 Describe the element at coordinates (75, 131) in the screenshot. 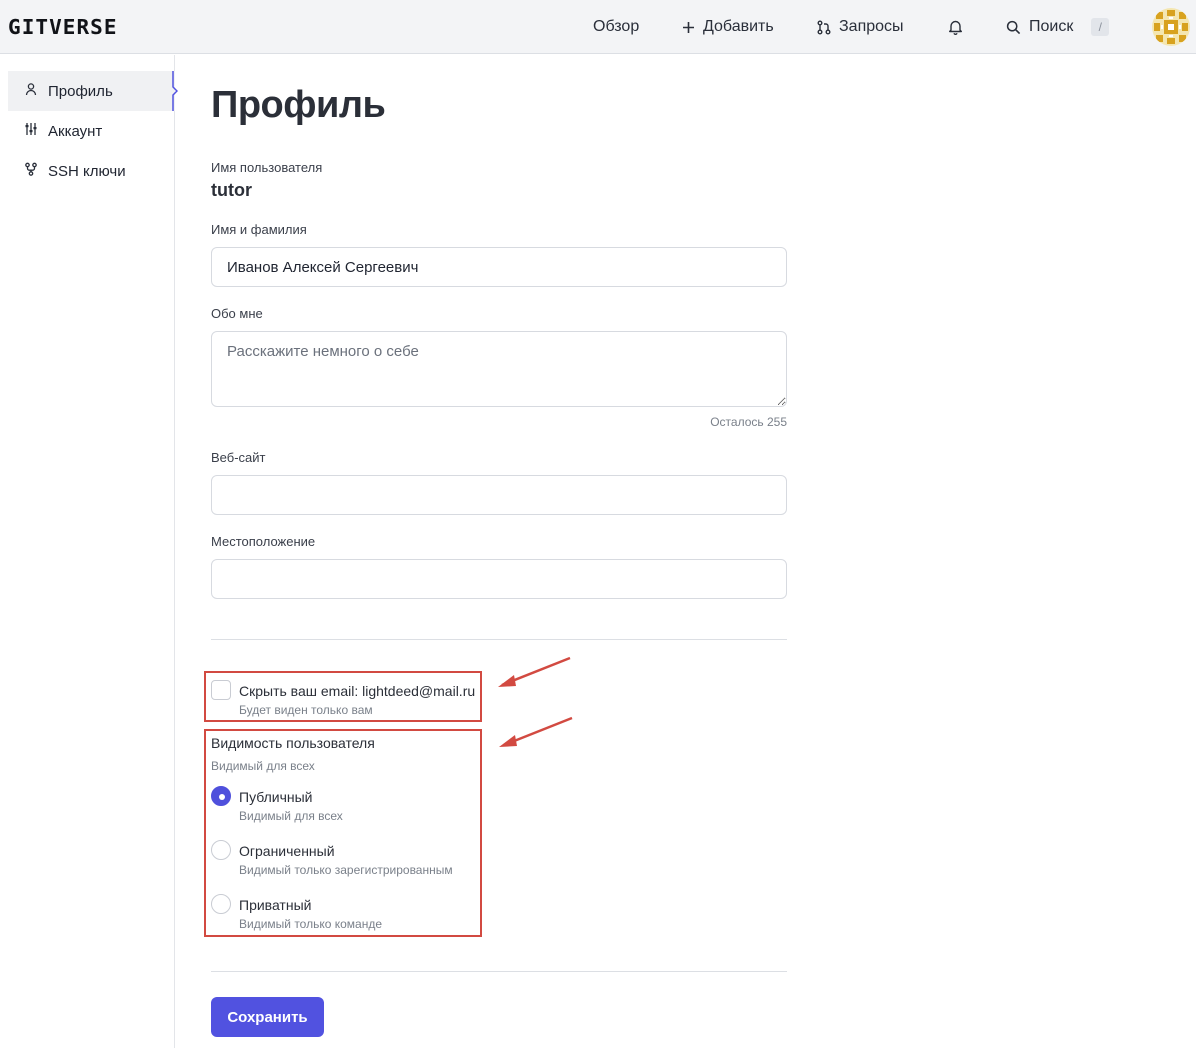

I see `sidebar-item-label: Аккаунт` at that location.